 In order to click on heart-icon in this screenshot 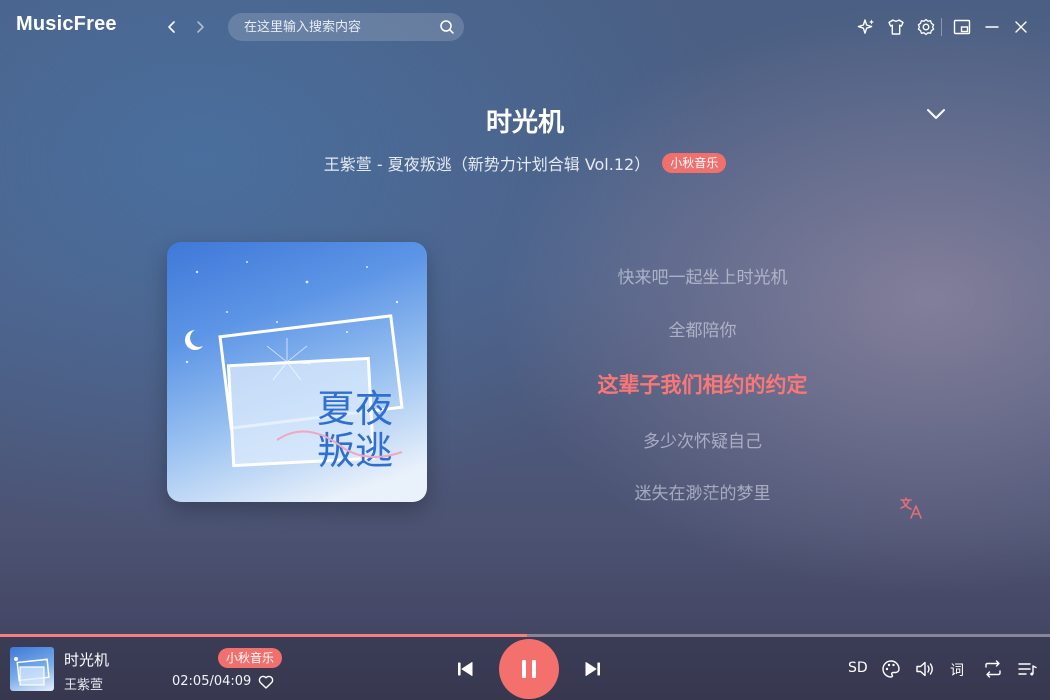, I will do `click(266, 682)`.